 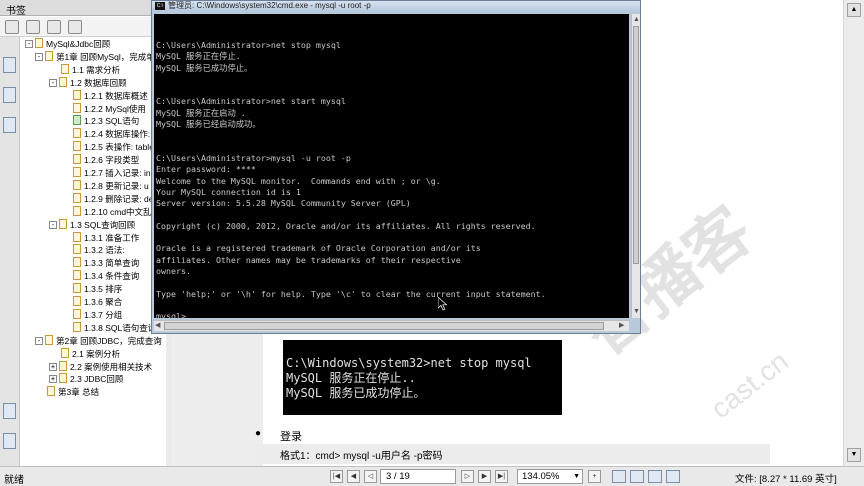 I want to click on bookmark-item: 1.2.8 更新记录: u, so click(x=105, y=185).